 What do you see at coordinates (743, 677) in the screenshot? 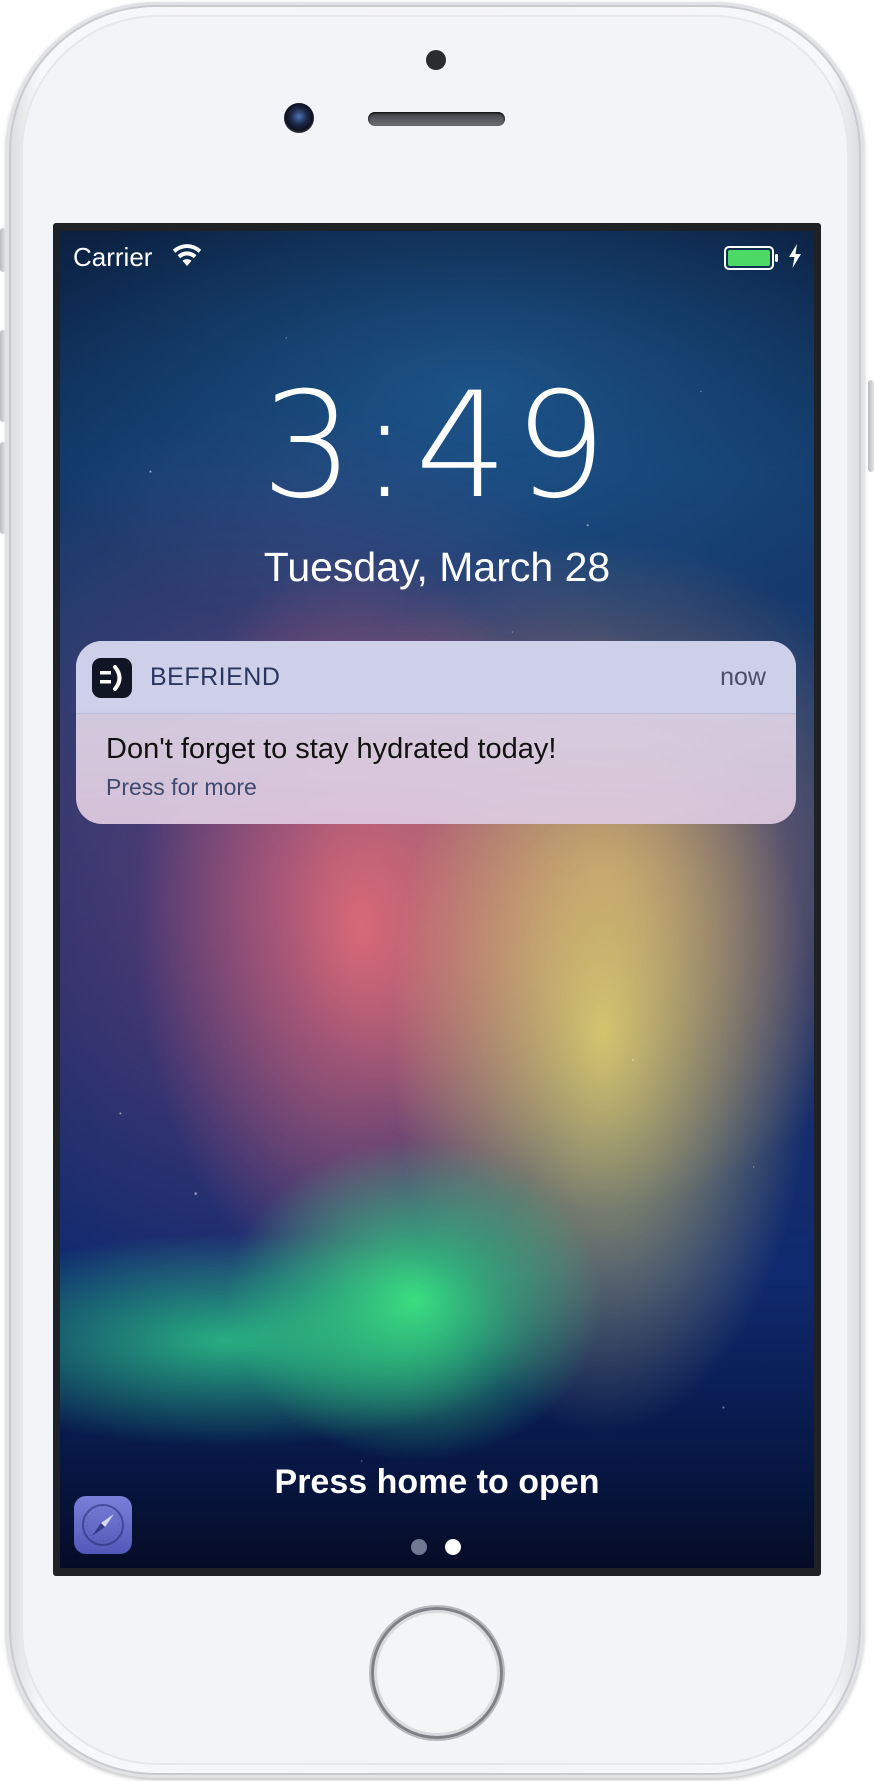
I see `notification-time: now` at bounding box center [743, 677].